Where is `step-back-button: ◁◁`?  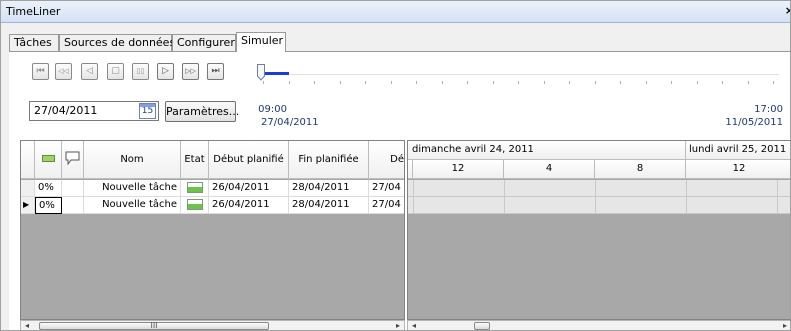 step-back-button: ◁◁ is located at coordinates (63, 71).